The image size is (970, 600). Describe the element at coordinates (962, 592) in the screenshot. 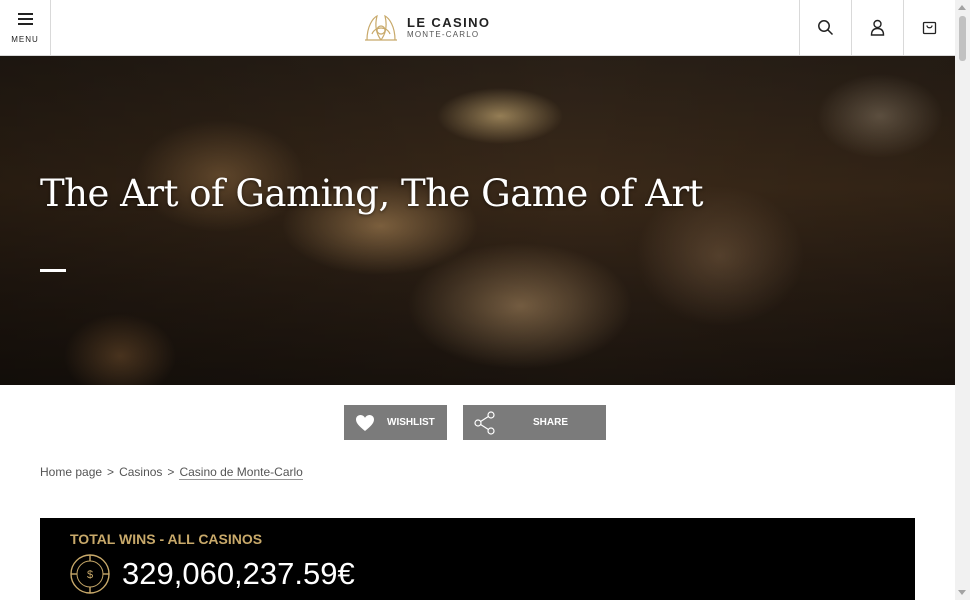

I see `scroll-down-arrow-icon` at that location.